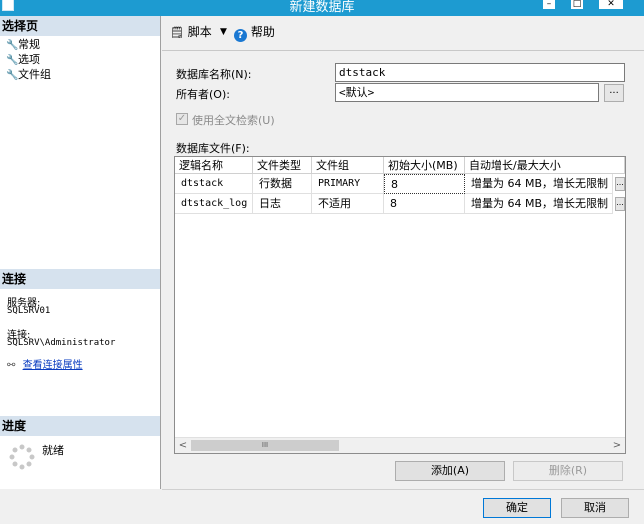  I want to click on table-cell: dtstack_log, so click(214, 204).